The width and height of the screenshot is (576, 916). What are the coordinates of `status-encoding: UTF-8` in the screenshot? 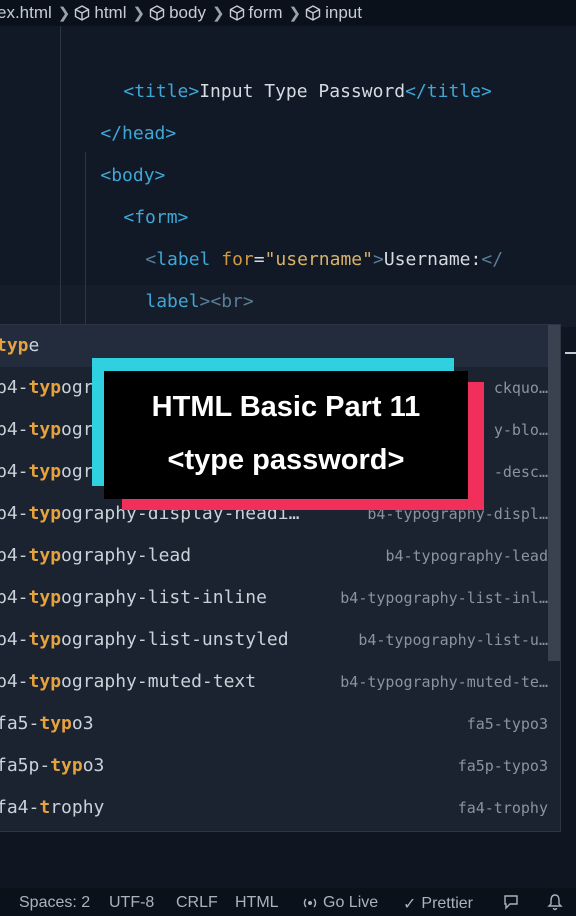 It's located at (131, 903).